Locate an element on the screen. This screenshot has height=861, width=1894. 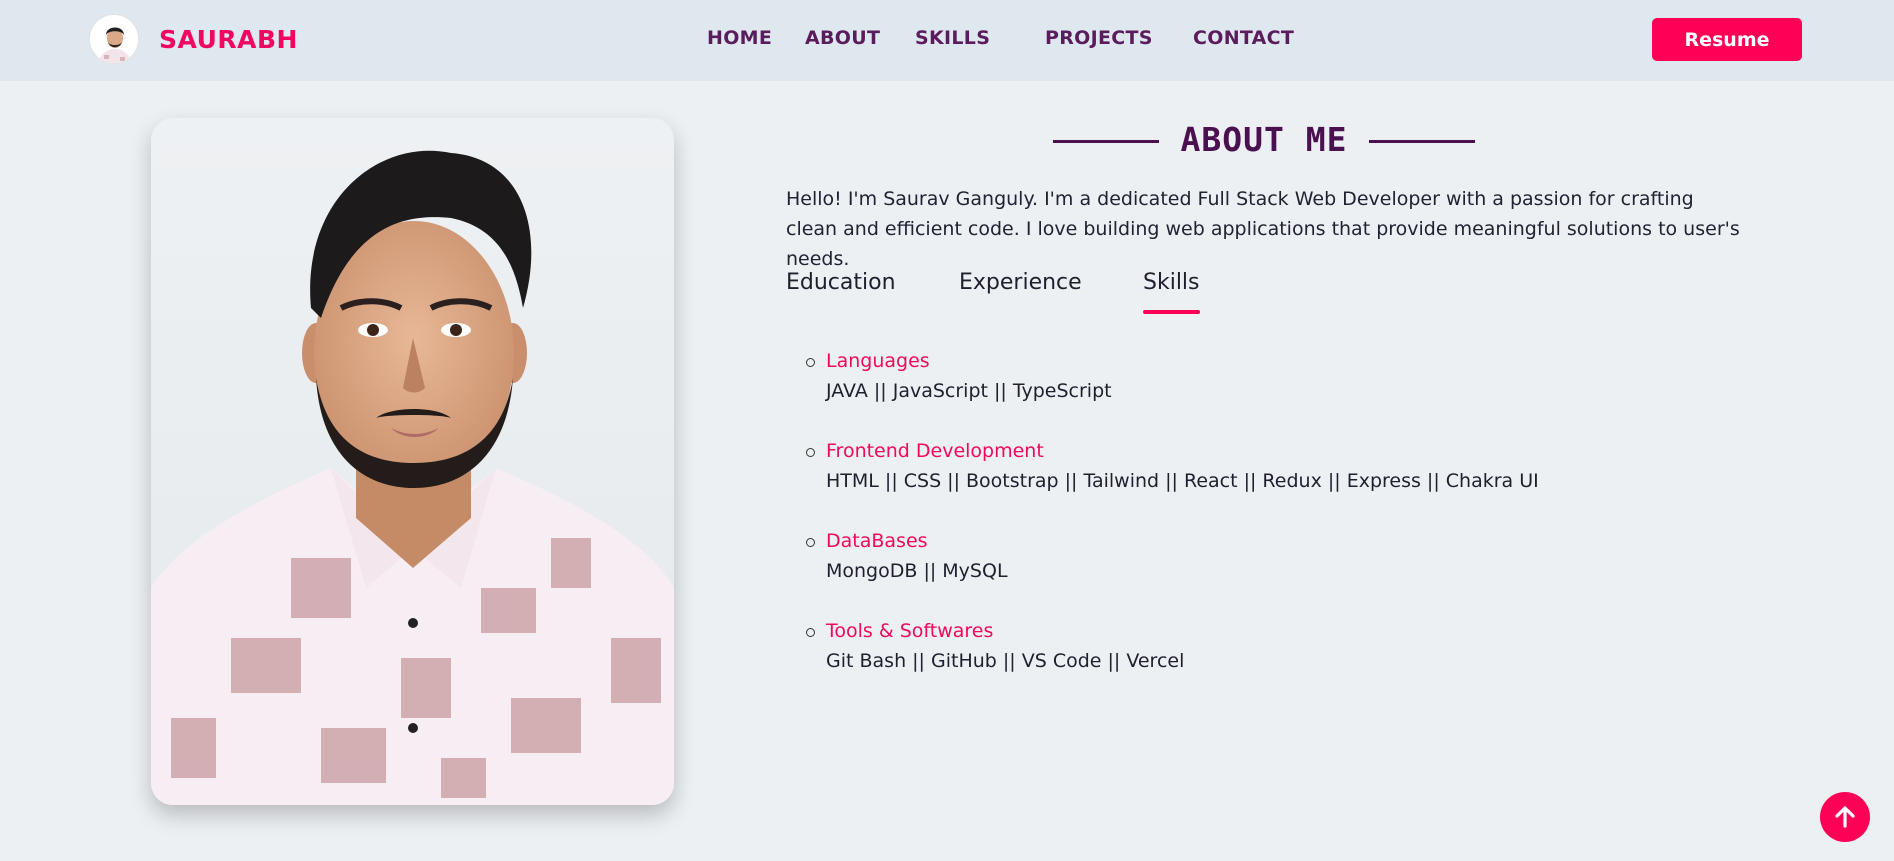
skill-category-title: Frontend Development is located at coordinates (935, 451).